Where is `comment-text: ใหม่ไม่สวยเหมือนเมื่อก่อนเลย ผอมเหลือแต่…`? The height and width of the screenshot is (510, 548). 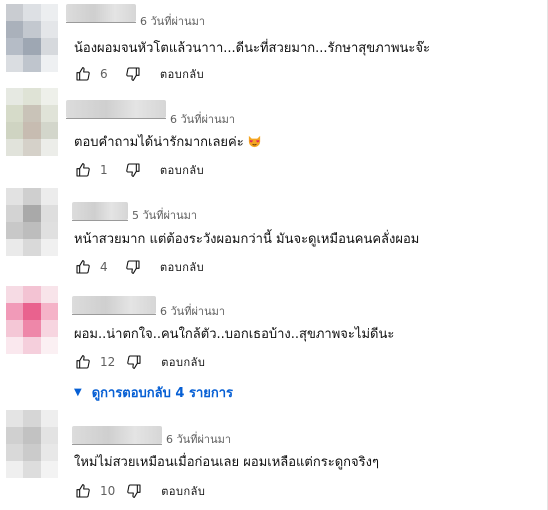 comment-text: ใหม่ไม่สวยเหมือนเมื่อก่อนเลย ผอมเหลือแต่… is located at coordinates (226, 462).